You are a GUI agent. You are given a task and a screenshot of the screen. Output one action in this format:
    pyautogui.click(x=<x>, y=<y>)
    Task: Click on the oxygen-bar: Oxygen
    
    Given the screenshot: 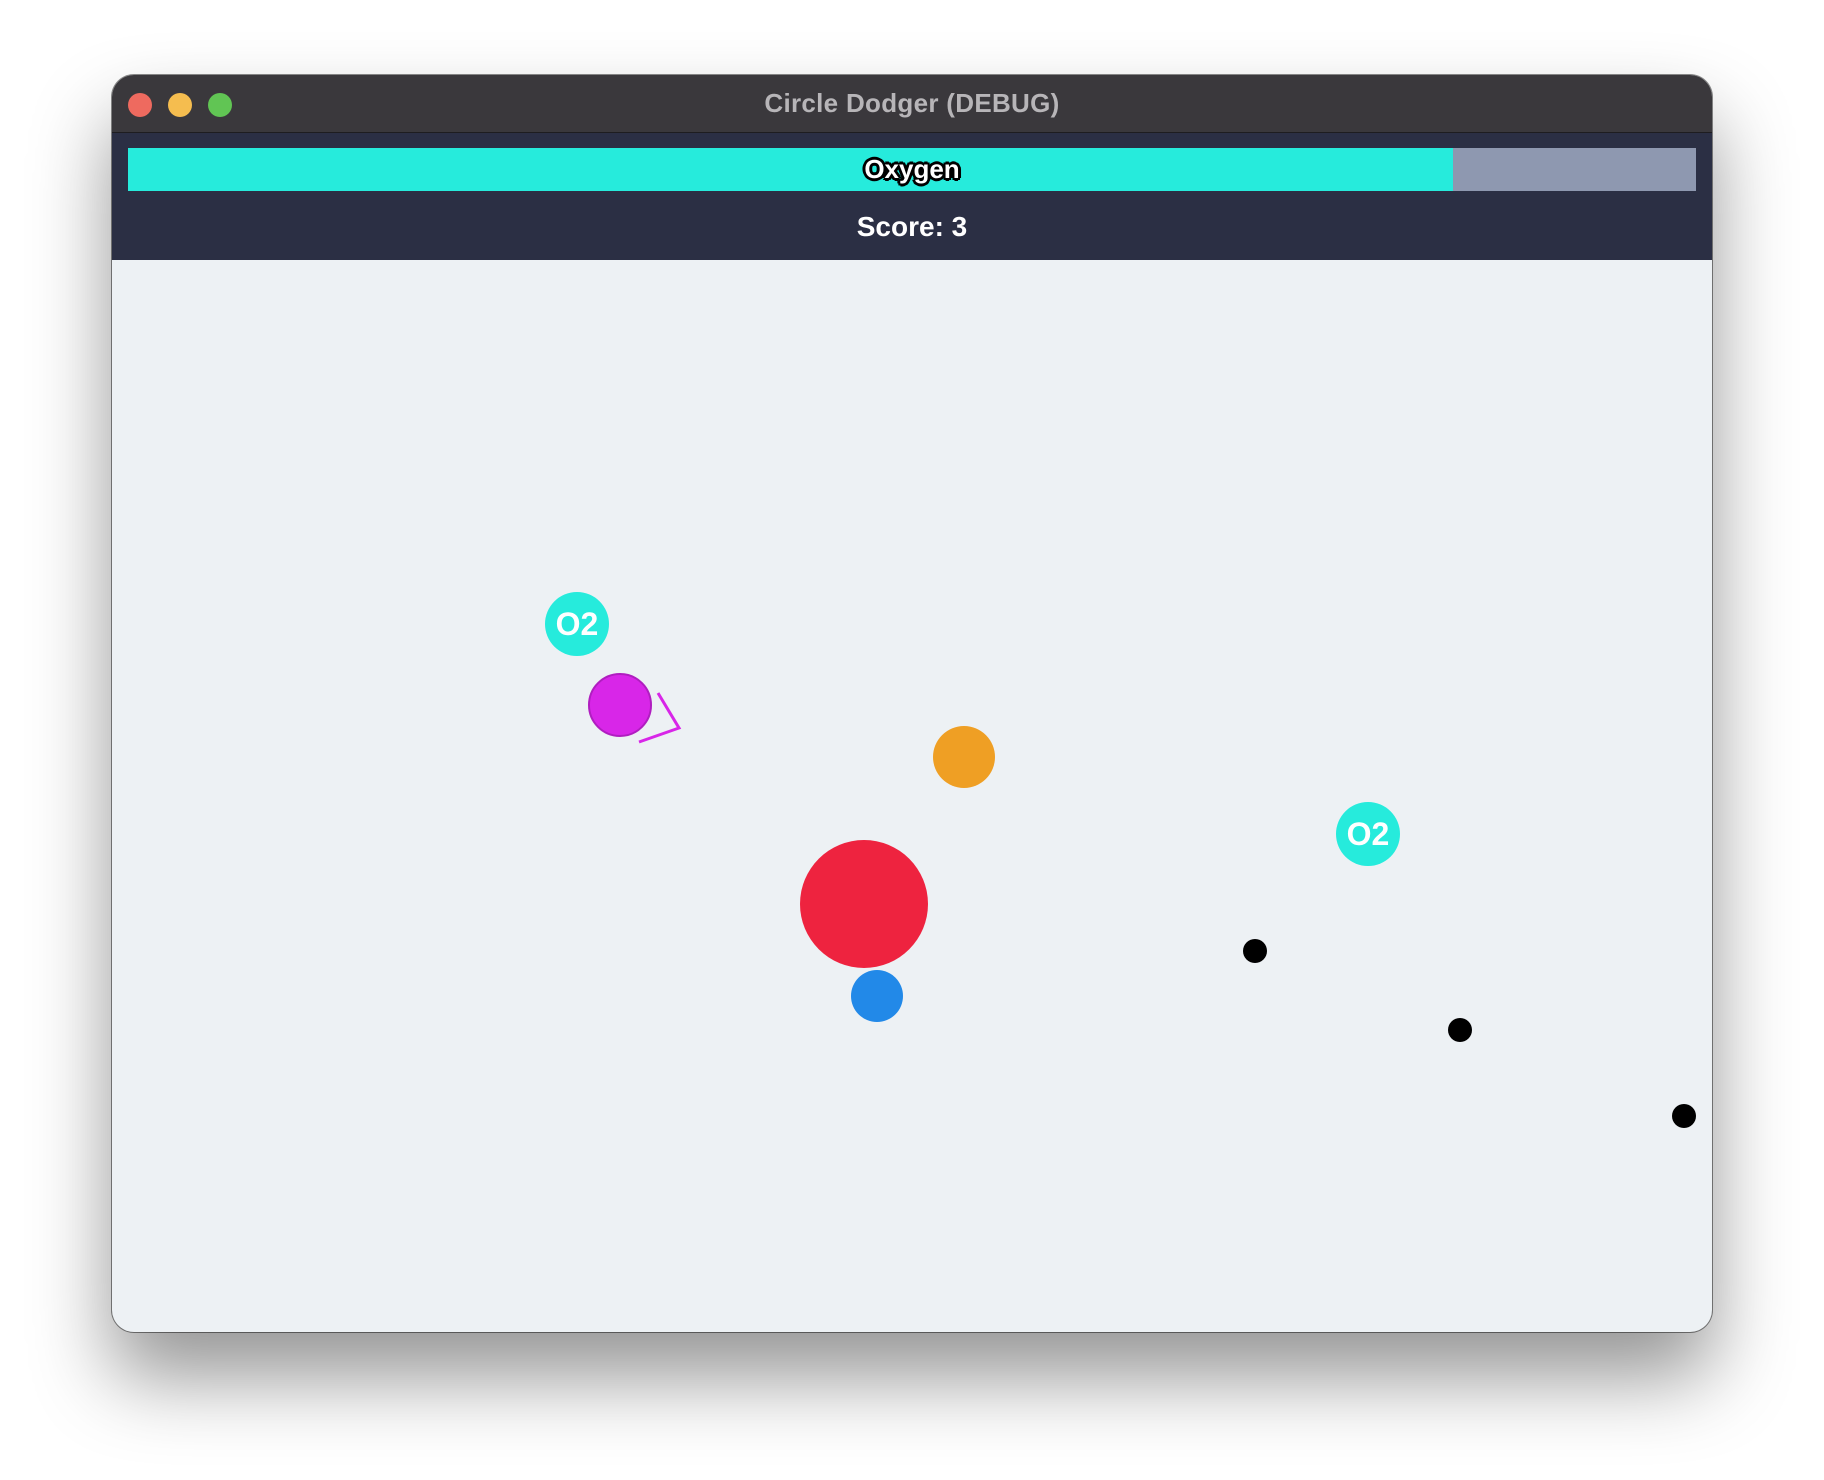 What is the action you would take?
    pyautogui.click(x=912, y=169)
    